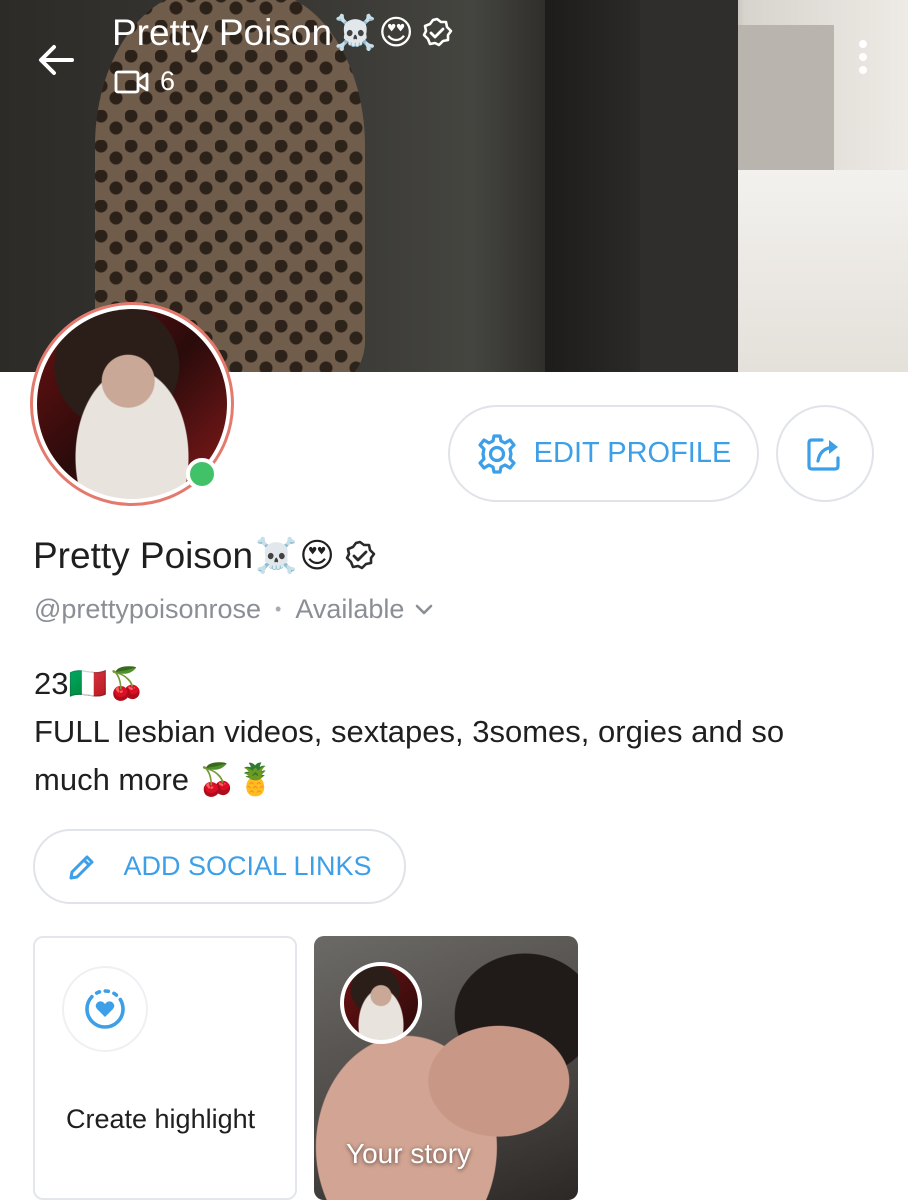  Describe the element at coordinates (497, 453) in the screenshot. I see `gear-icon` at that location.